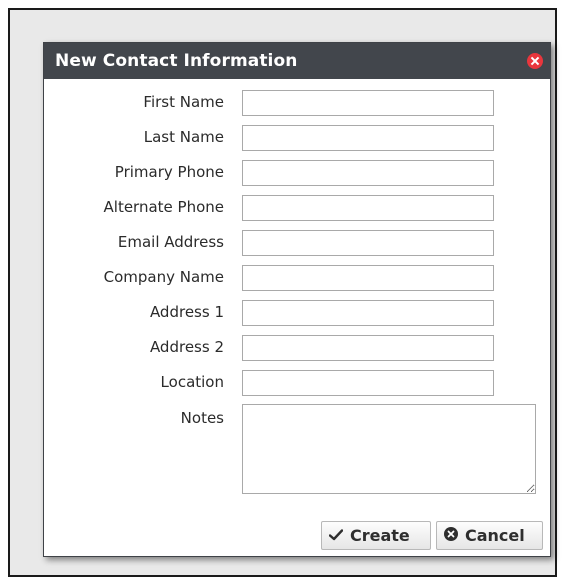 The image size is (569, 583). I want to click on alternate-phone-label: Alternate Phone, so click(163, 207).